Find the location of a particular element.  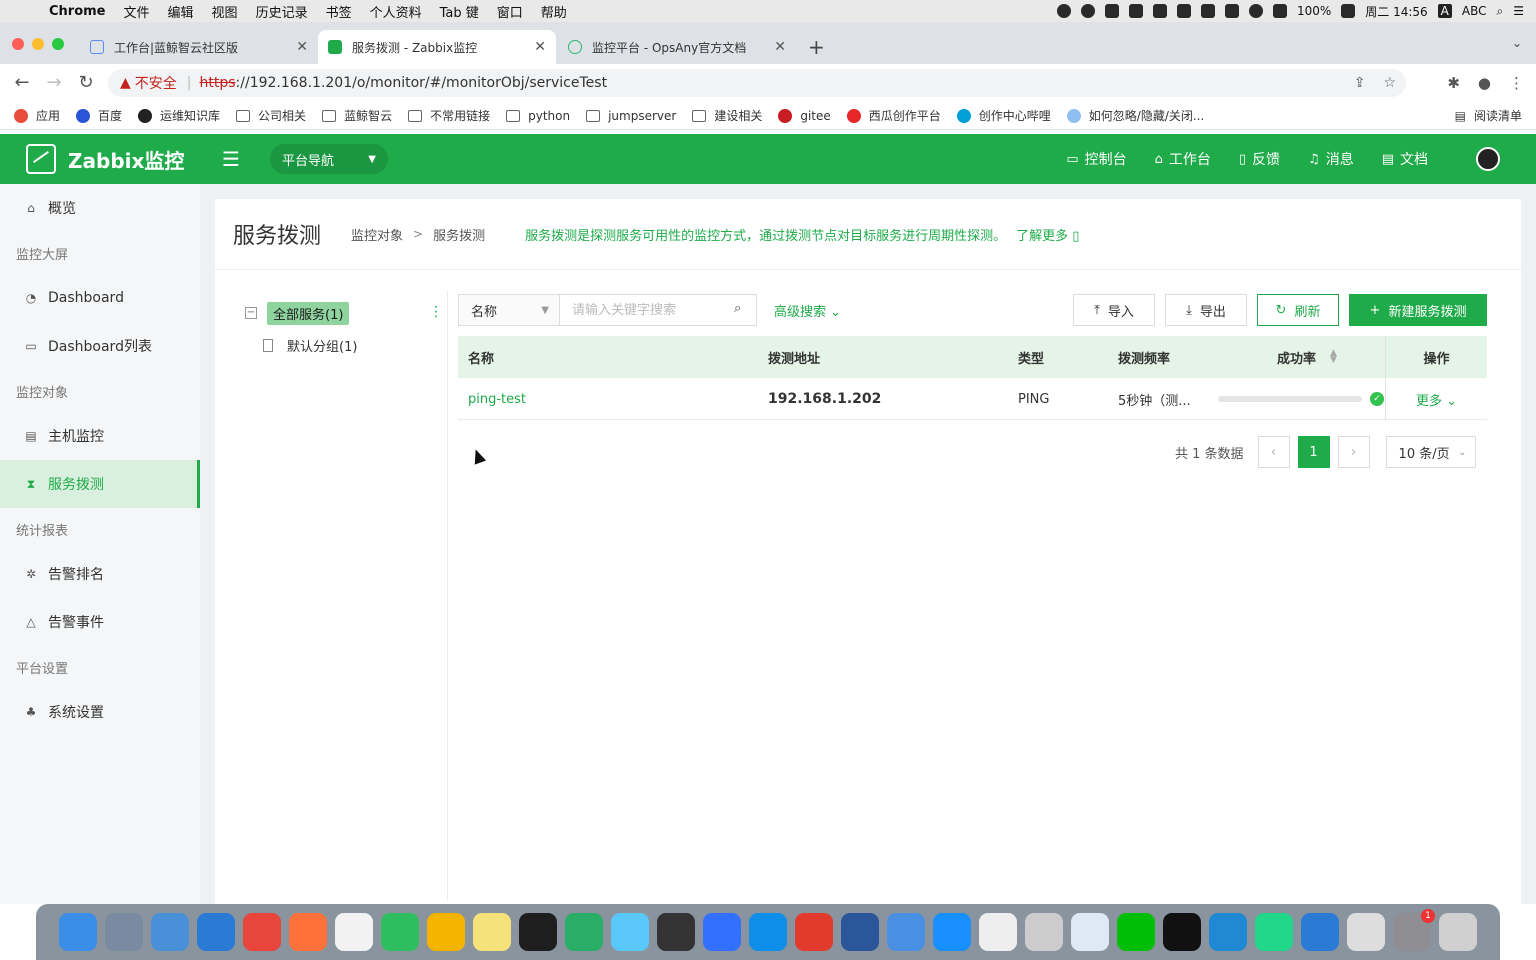

platform-nav-dropdown: 平台导航 ▼ is located at coordinates (329, 159).